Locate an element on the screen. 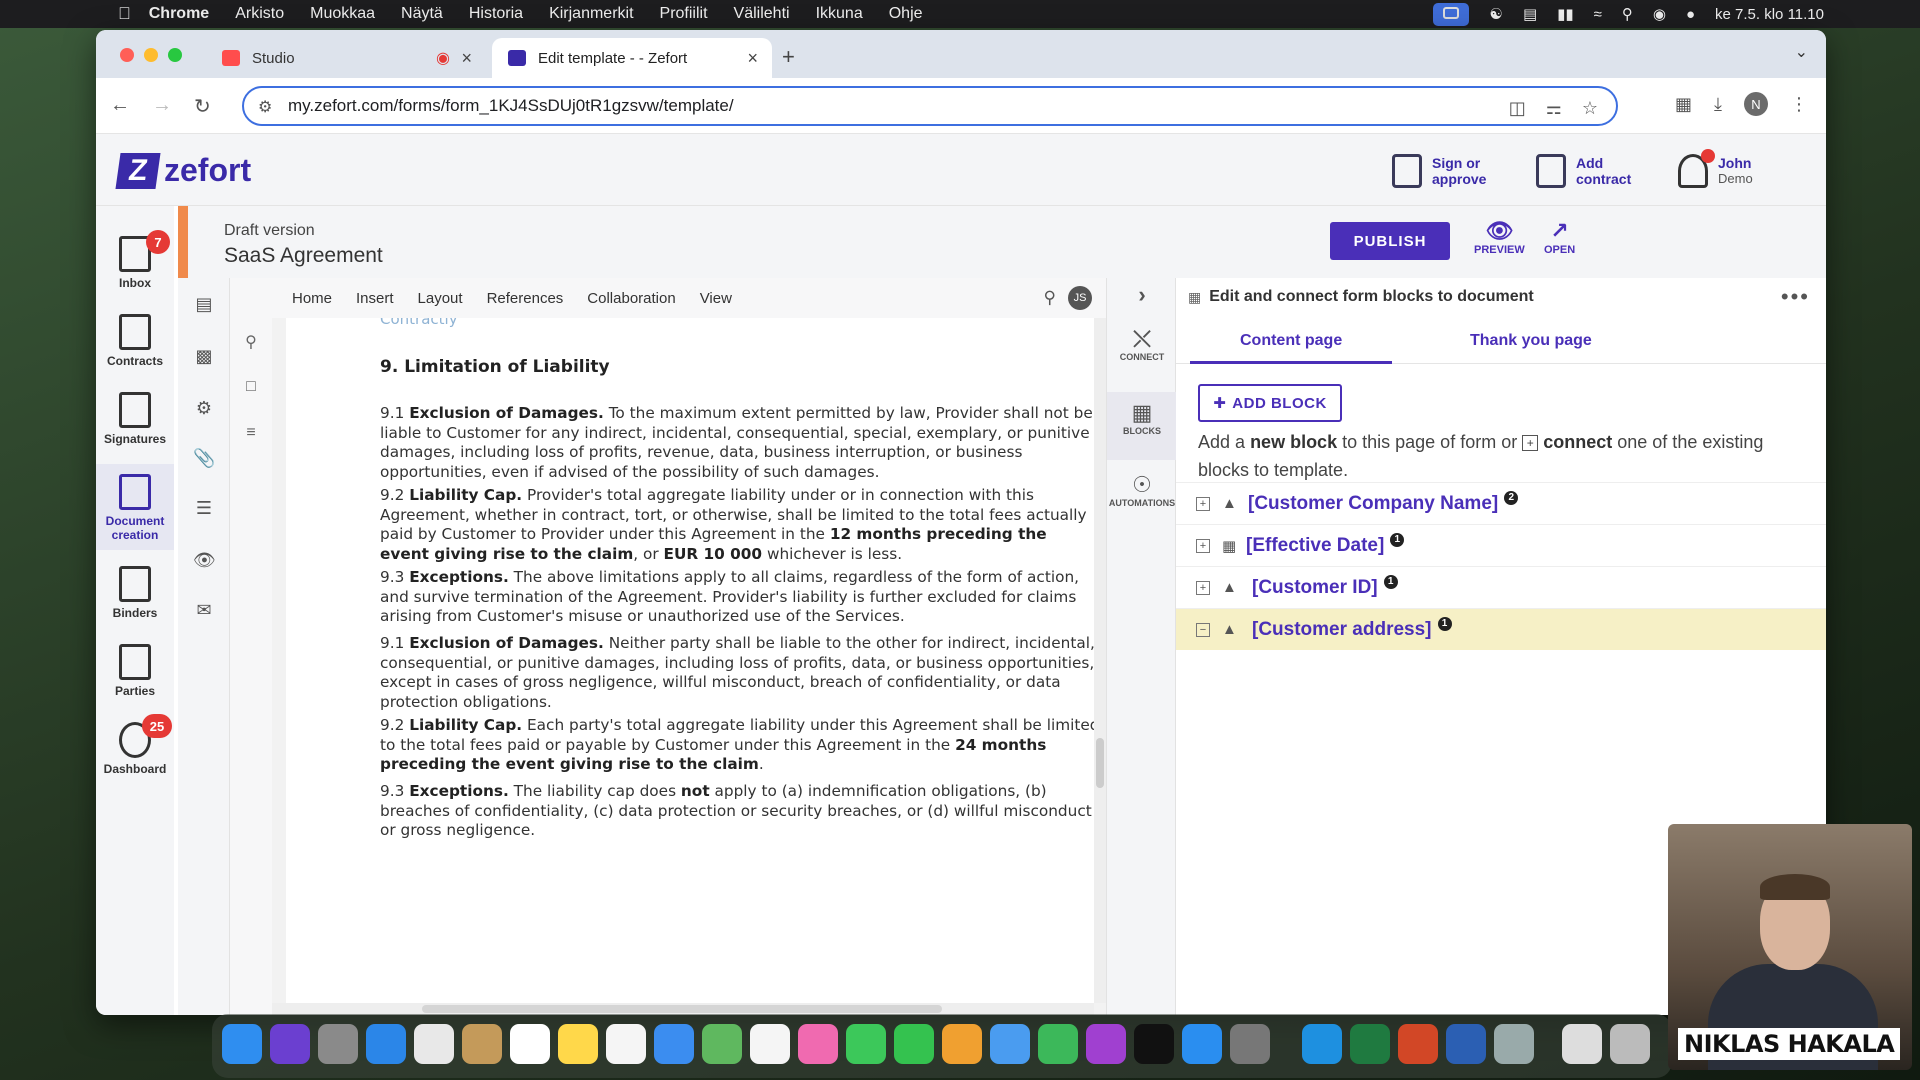 This screenshot has width=1920, height=1080. tab-references: References is located at coordinates (525, 298).